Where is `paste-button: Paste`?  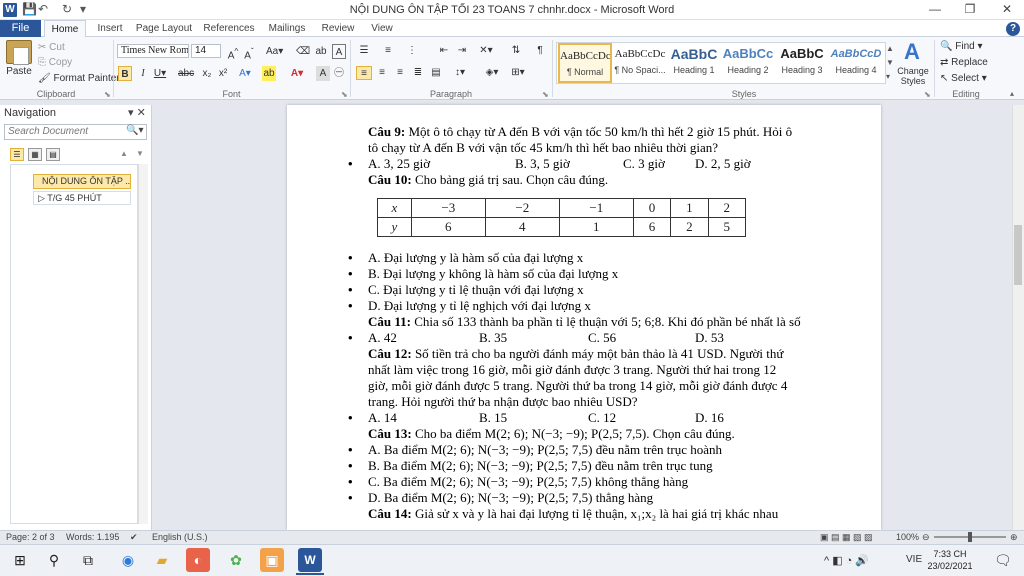
paste-button: Paste is located at coordinates (19, 71).